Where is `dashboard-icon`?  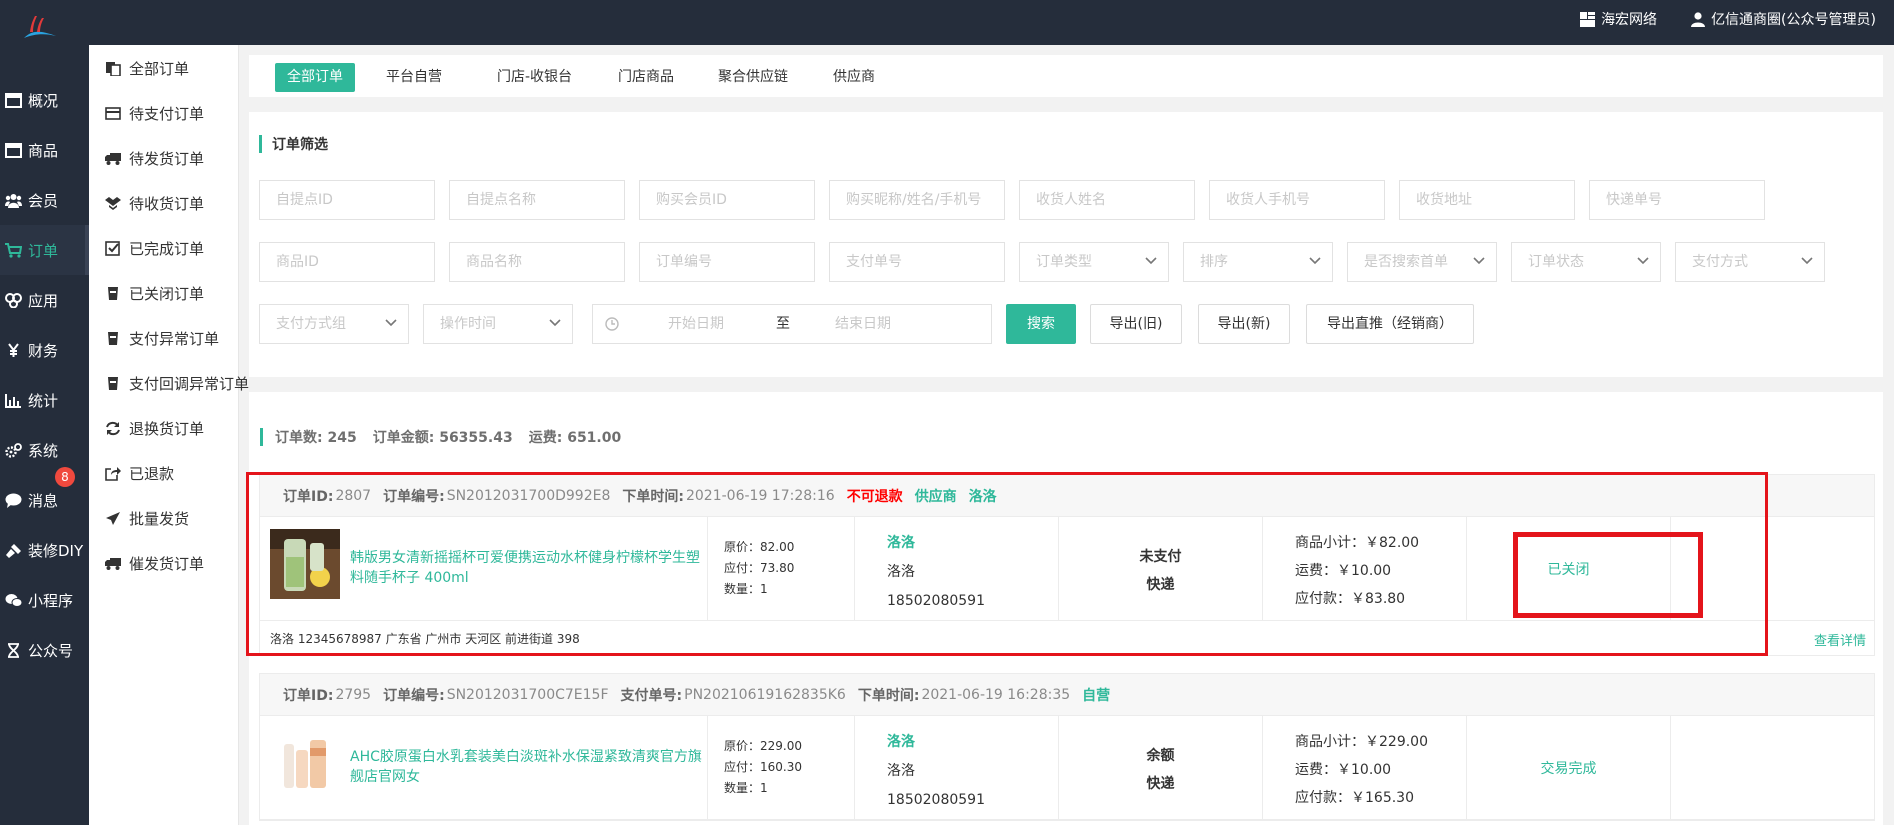 dashboard-icon is located at coordinates (13, 100).